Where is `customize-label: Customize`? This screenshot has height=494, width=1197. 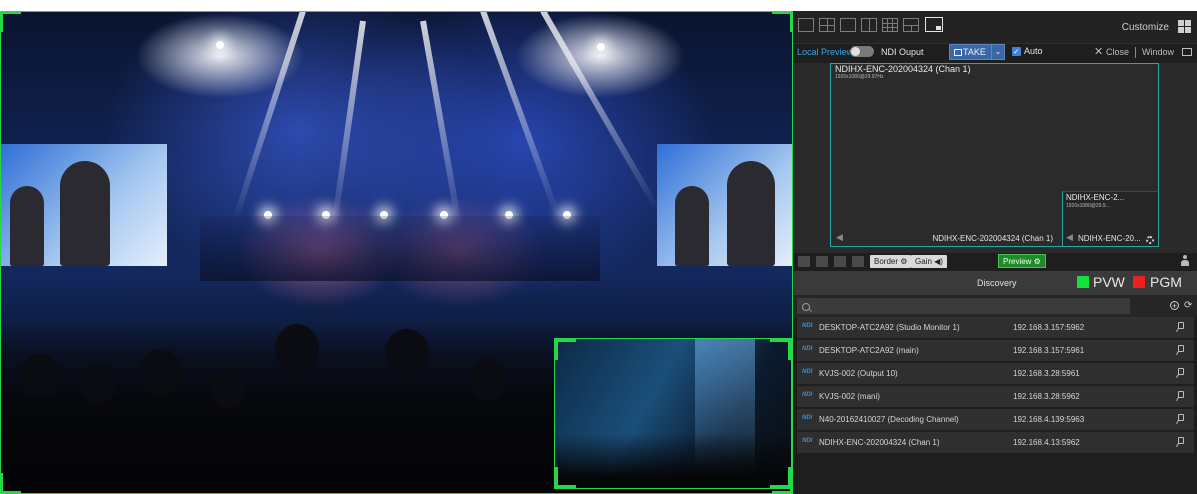 customize-label: Customize is located at coordinates (1145, 27).